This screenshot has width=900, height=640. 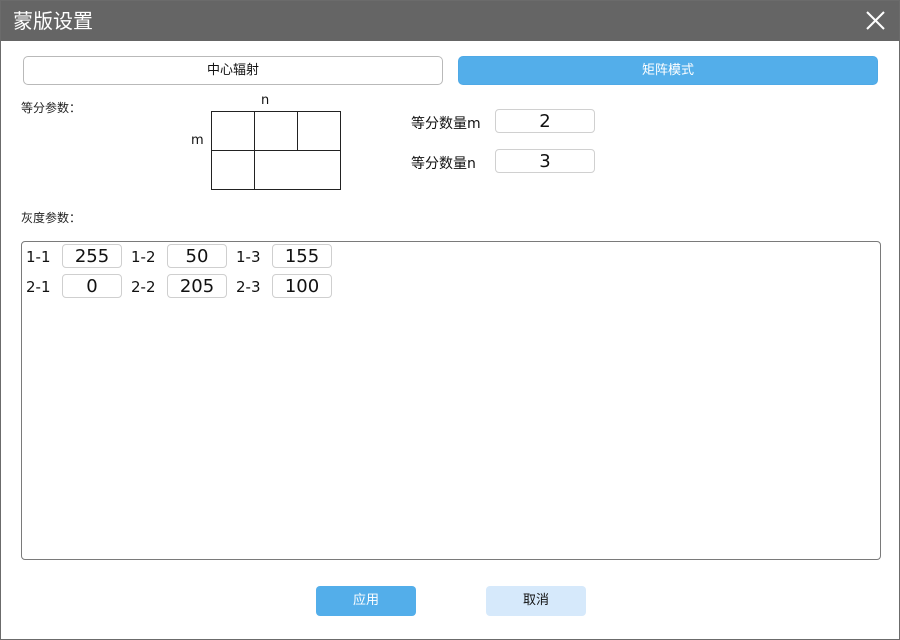 I want to click on divide-count-m-label: 等分数量m, so click(x=446, y=124).